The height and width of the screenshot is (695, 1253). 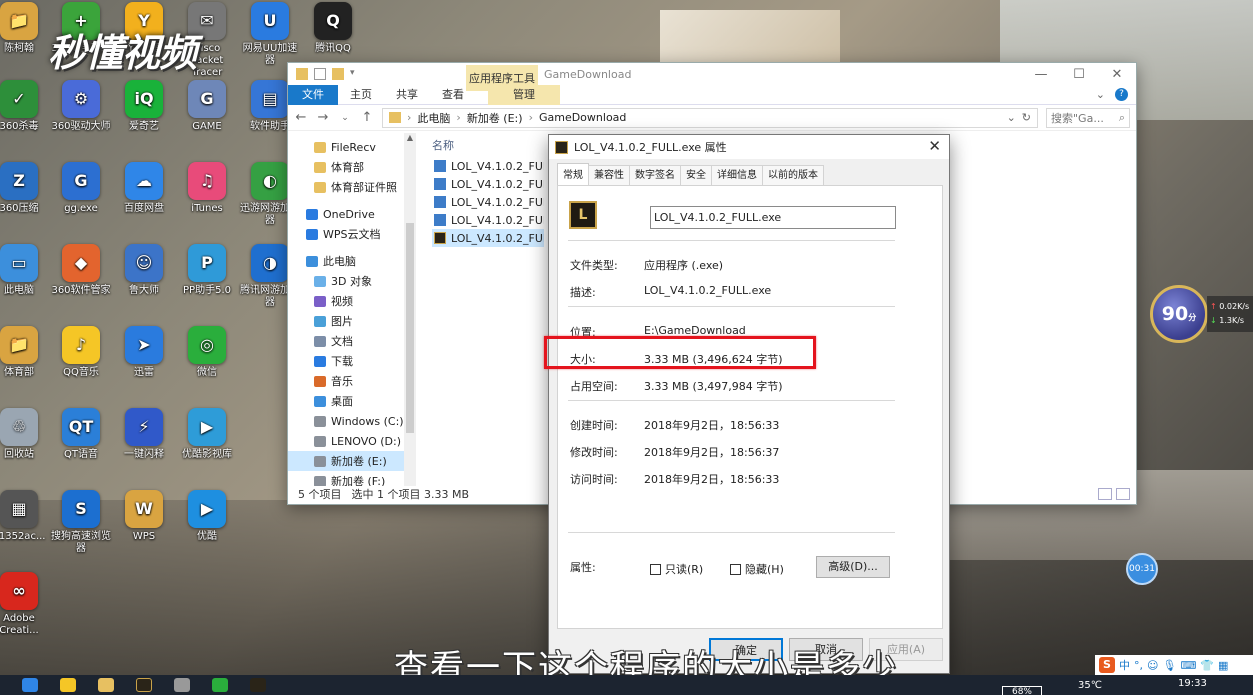 What do you see at coordinates (352, 74) in the screenshot?
I see `customize-chevron-icon: ▾` at bounding box center [352, 74].